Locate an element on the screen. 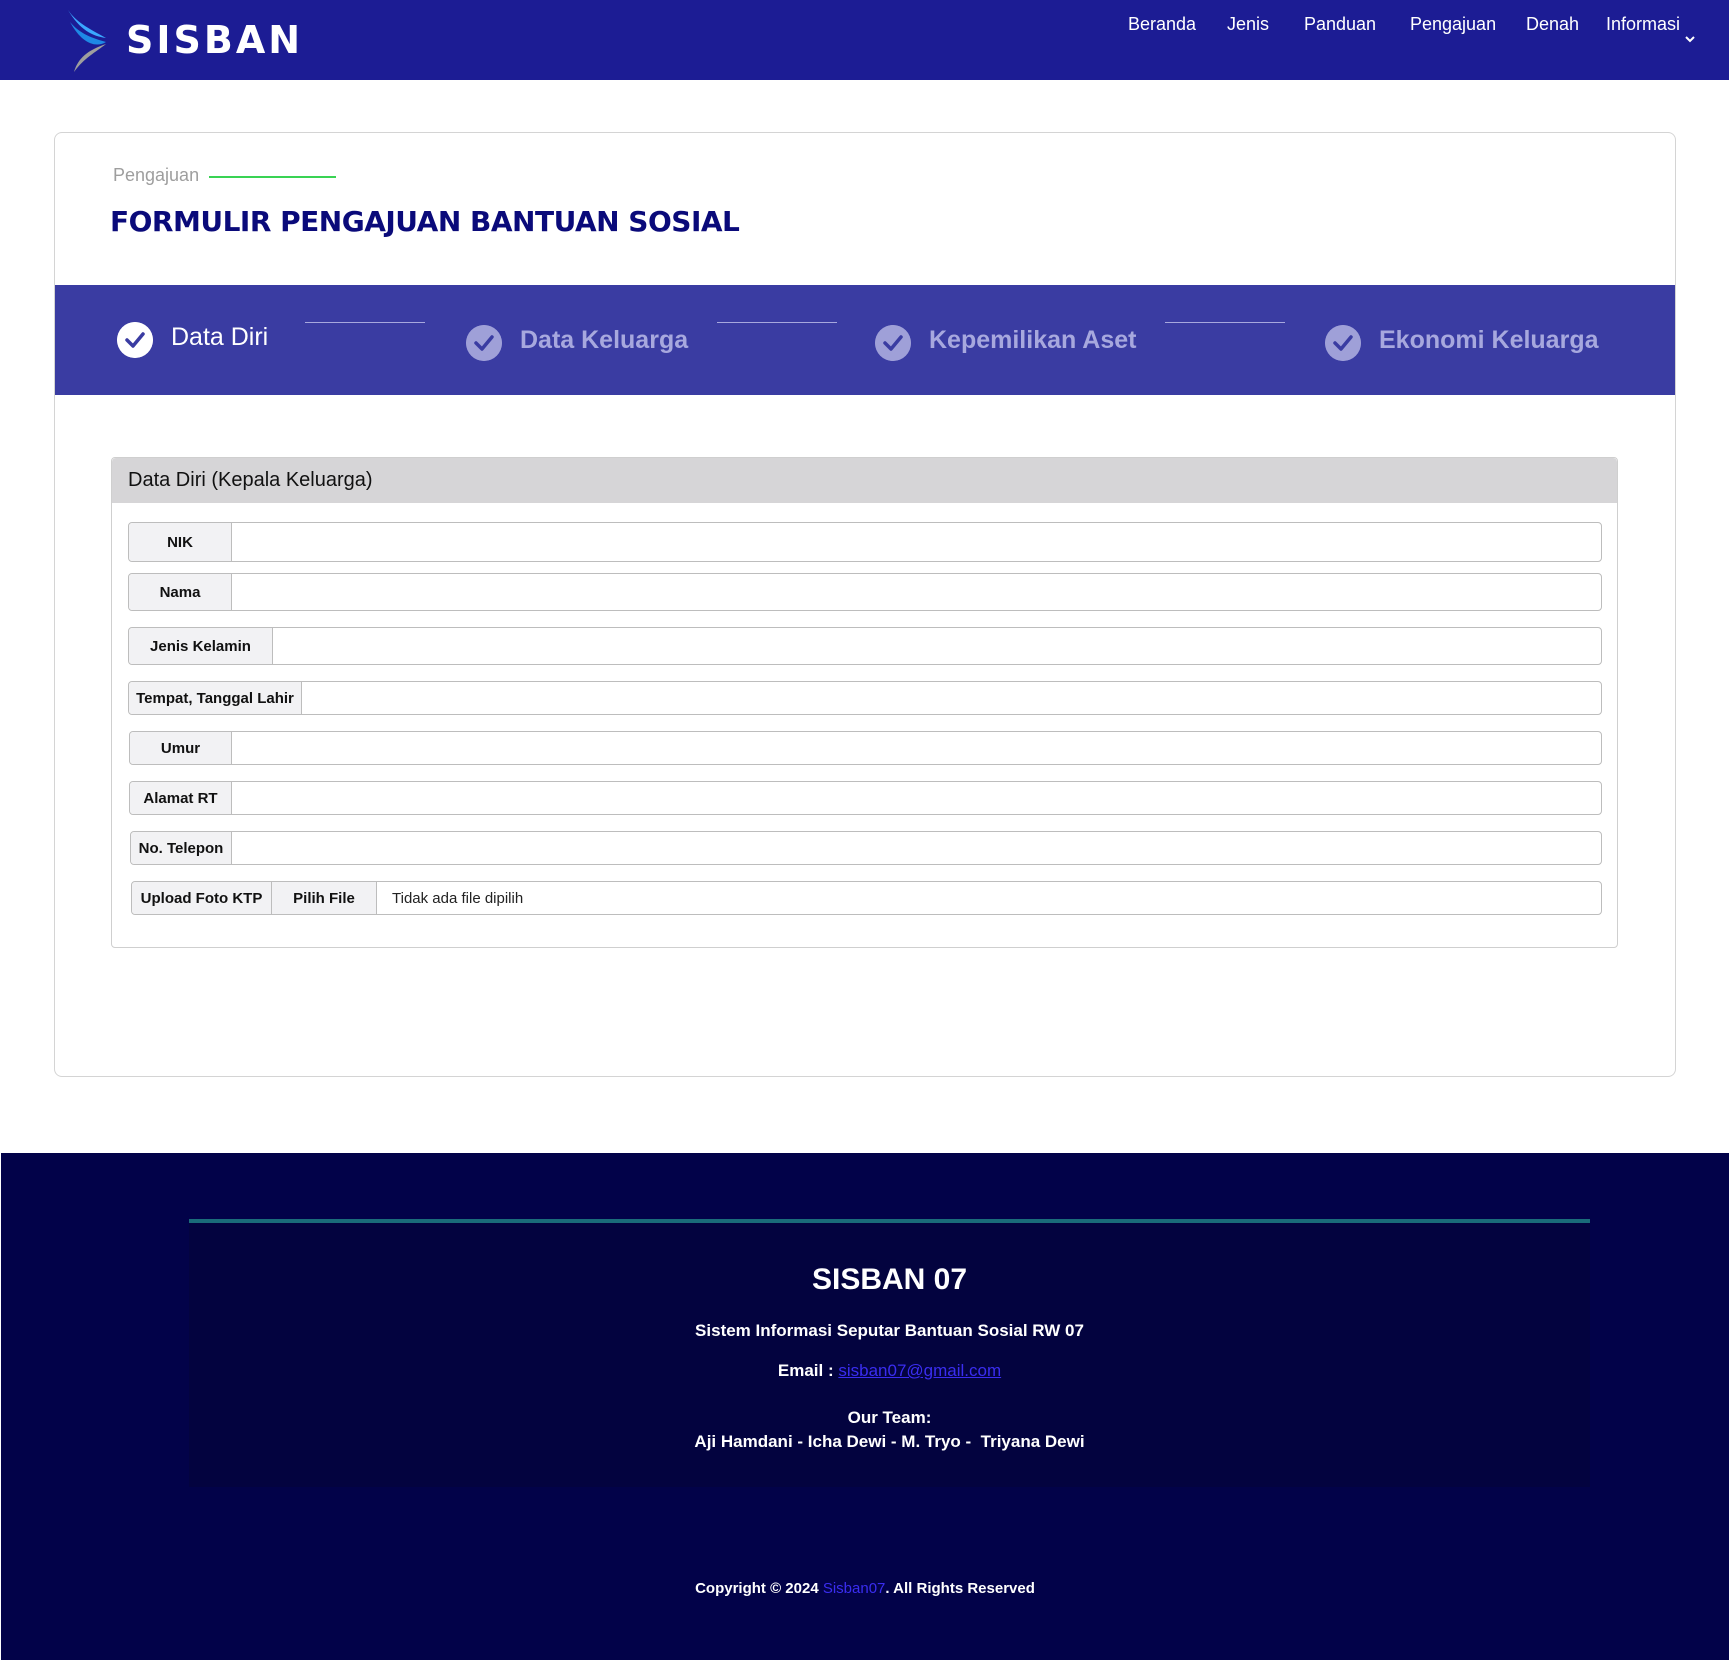 This screenshot has height=1660, width=1729. telepon-input is located at coordinates (916, 848).